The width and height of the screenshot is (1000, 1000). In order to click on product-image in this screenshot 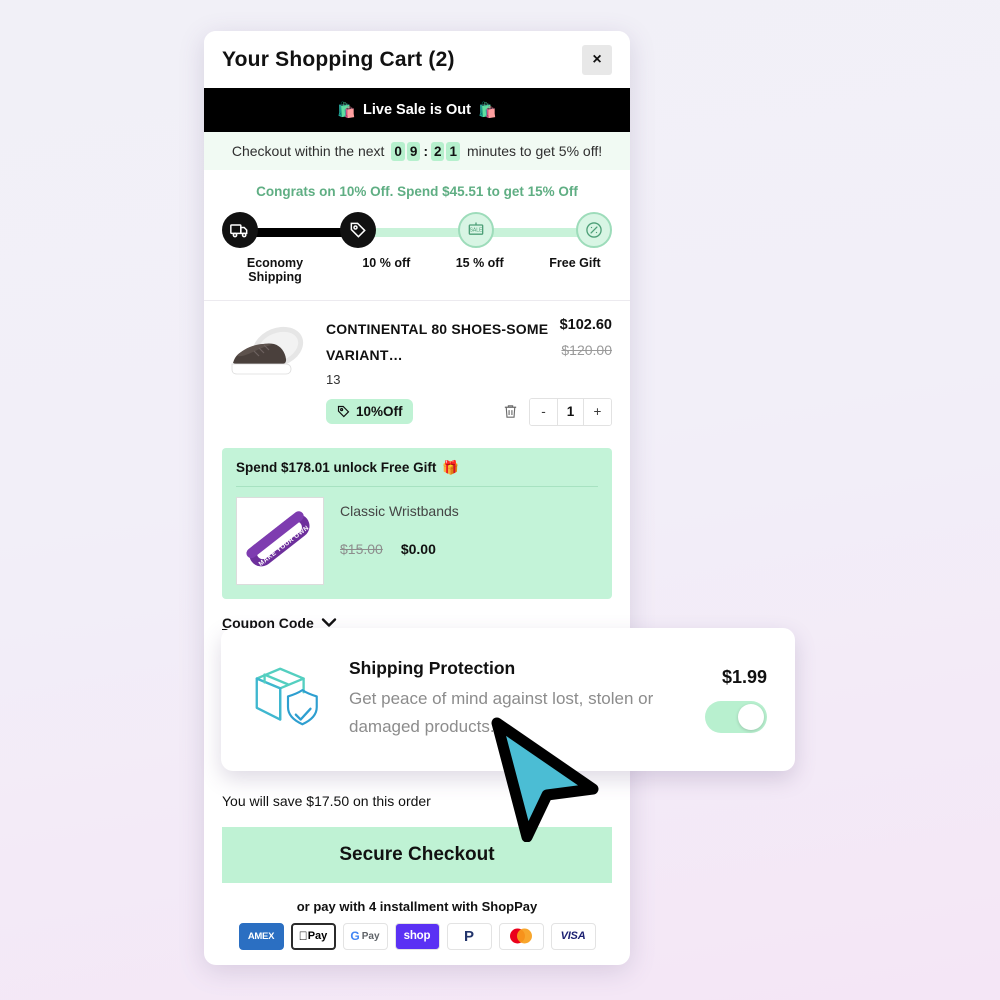, I will do `click(268, 353)`.